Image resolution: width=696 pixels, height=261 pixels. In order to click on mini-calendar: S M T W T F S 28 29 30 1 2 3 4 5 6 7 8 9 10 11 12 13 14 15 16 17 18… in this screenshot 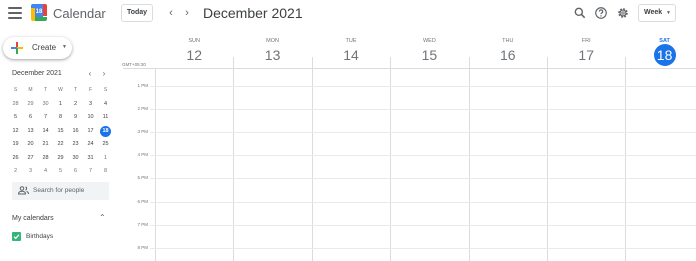, I will do `click(60, 131)`.